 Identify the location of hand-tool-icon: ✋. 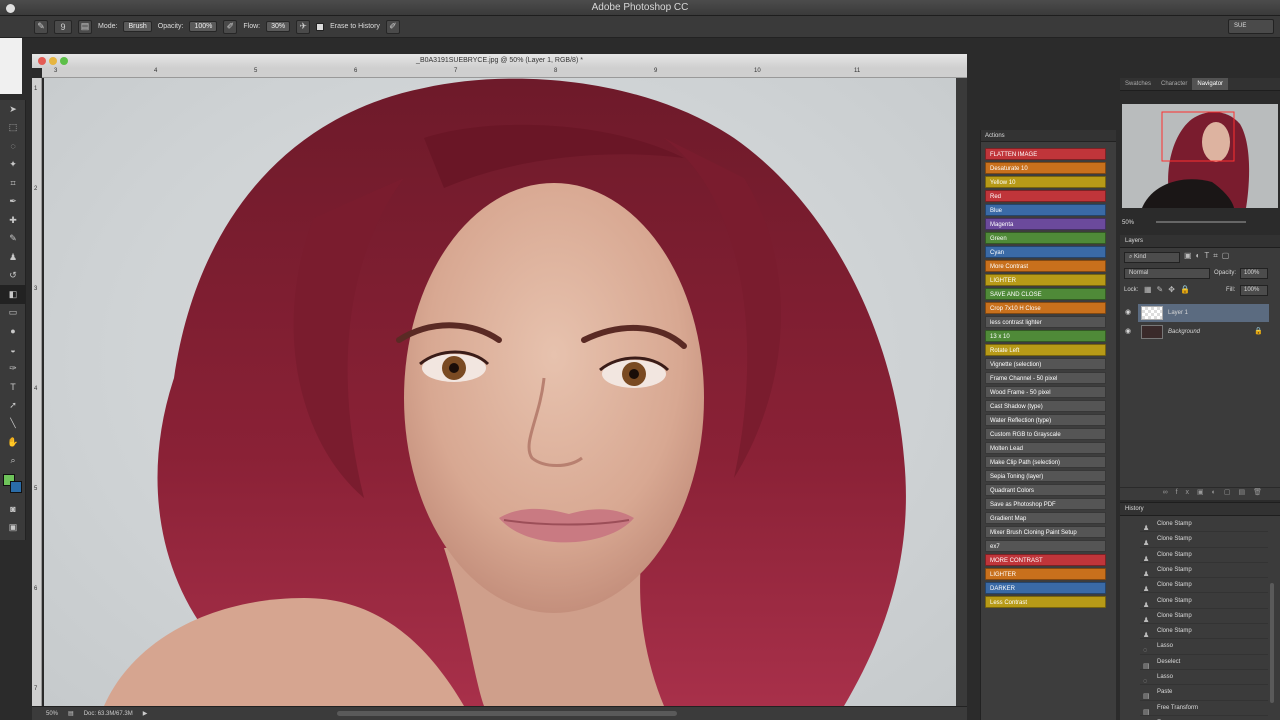
(13, 442).